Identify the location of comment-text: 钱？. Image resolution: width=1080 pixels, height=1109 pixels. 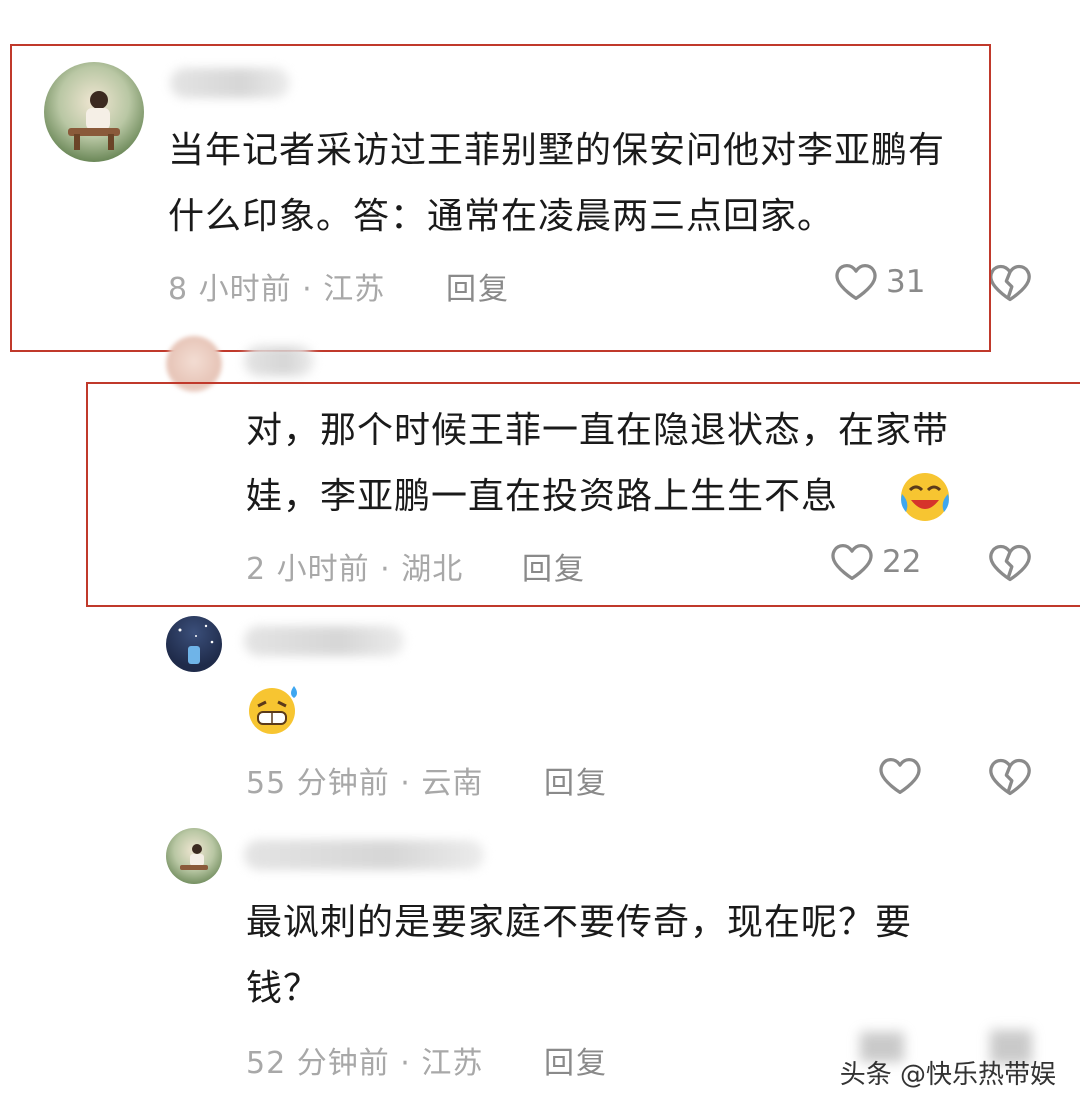
(283, 988).